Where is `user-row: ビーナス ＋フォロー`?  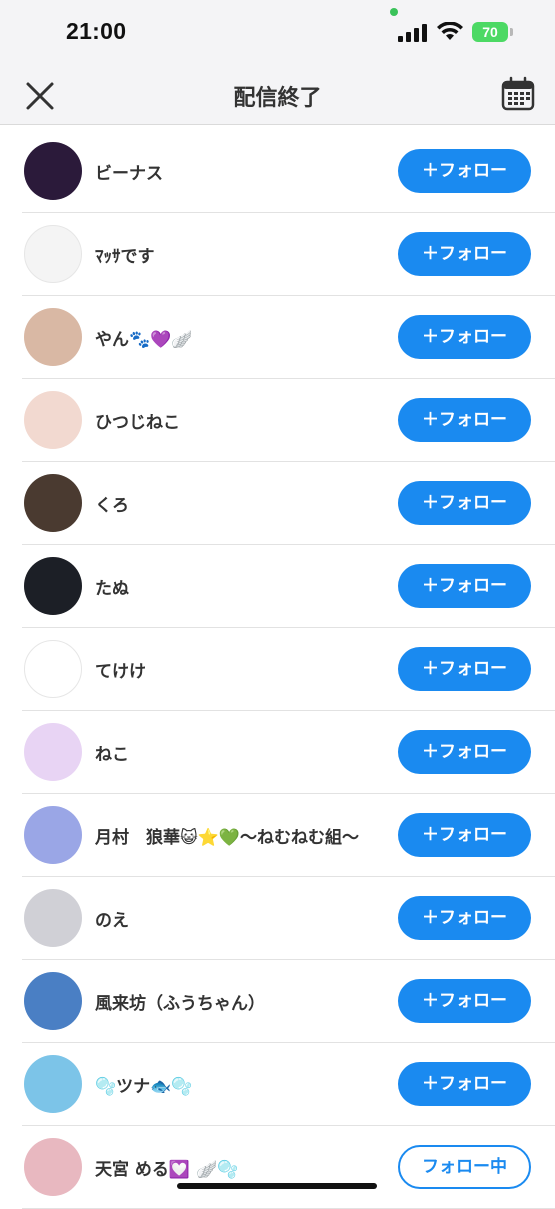 user-row: ビーナス ＋フォロー is located at coordinates (288, 171).